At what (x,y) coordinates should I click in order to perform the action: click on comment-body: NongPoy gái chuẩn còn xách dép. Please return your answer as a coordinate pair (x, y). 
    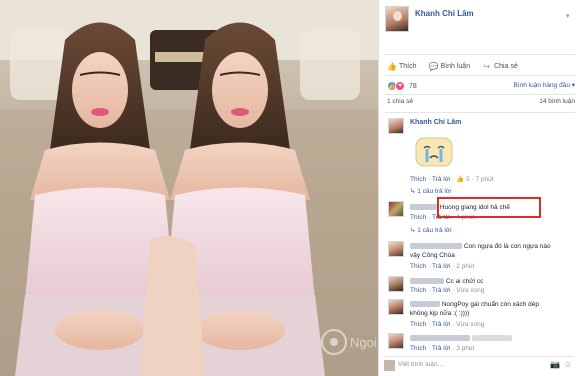
    Looking at the image, I should click on (474, 304).